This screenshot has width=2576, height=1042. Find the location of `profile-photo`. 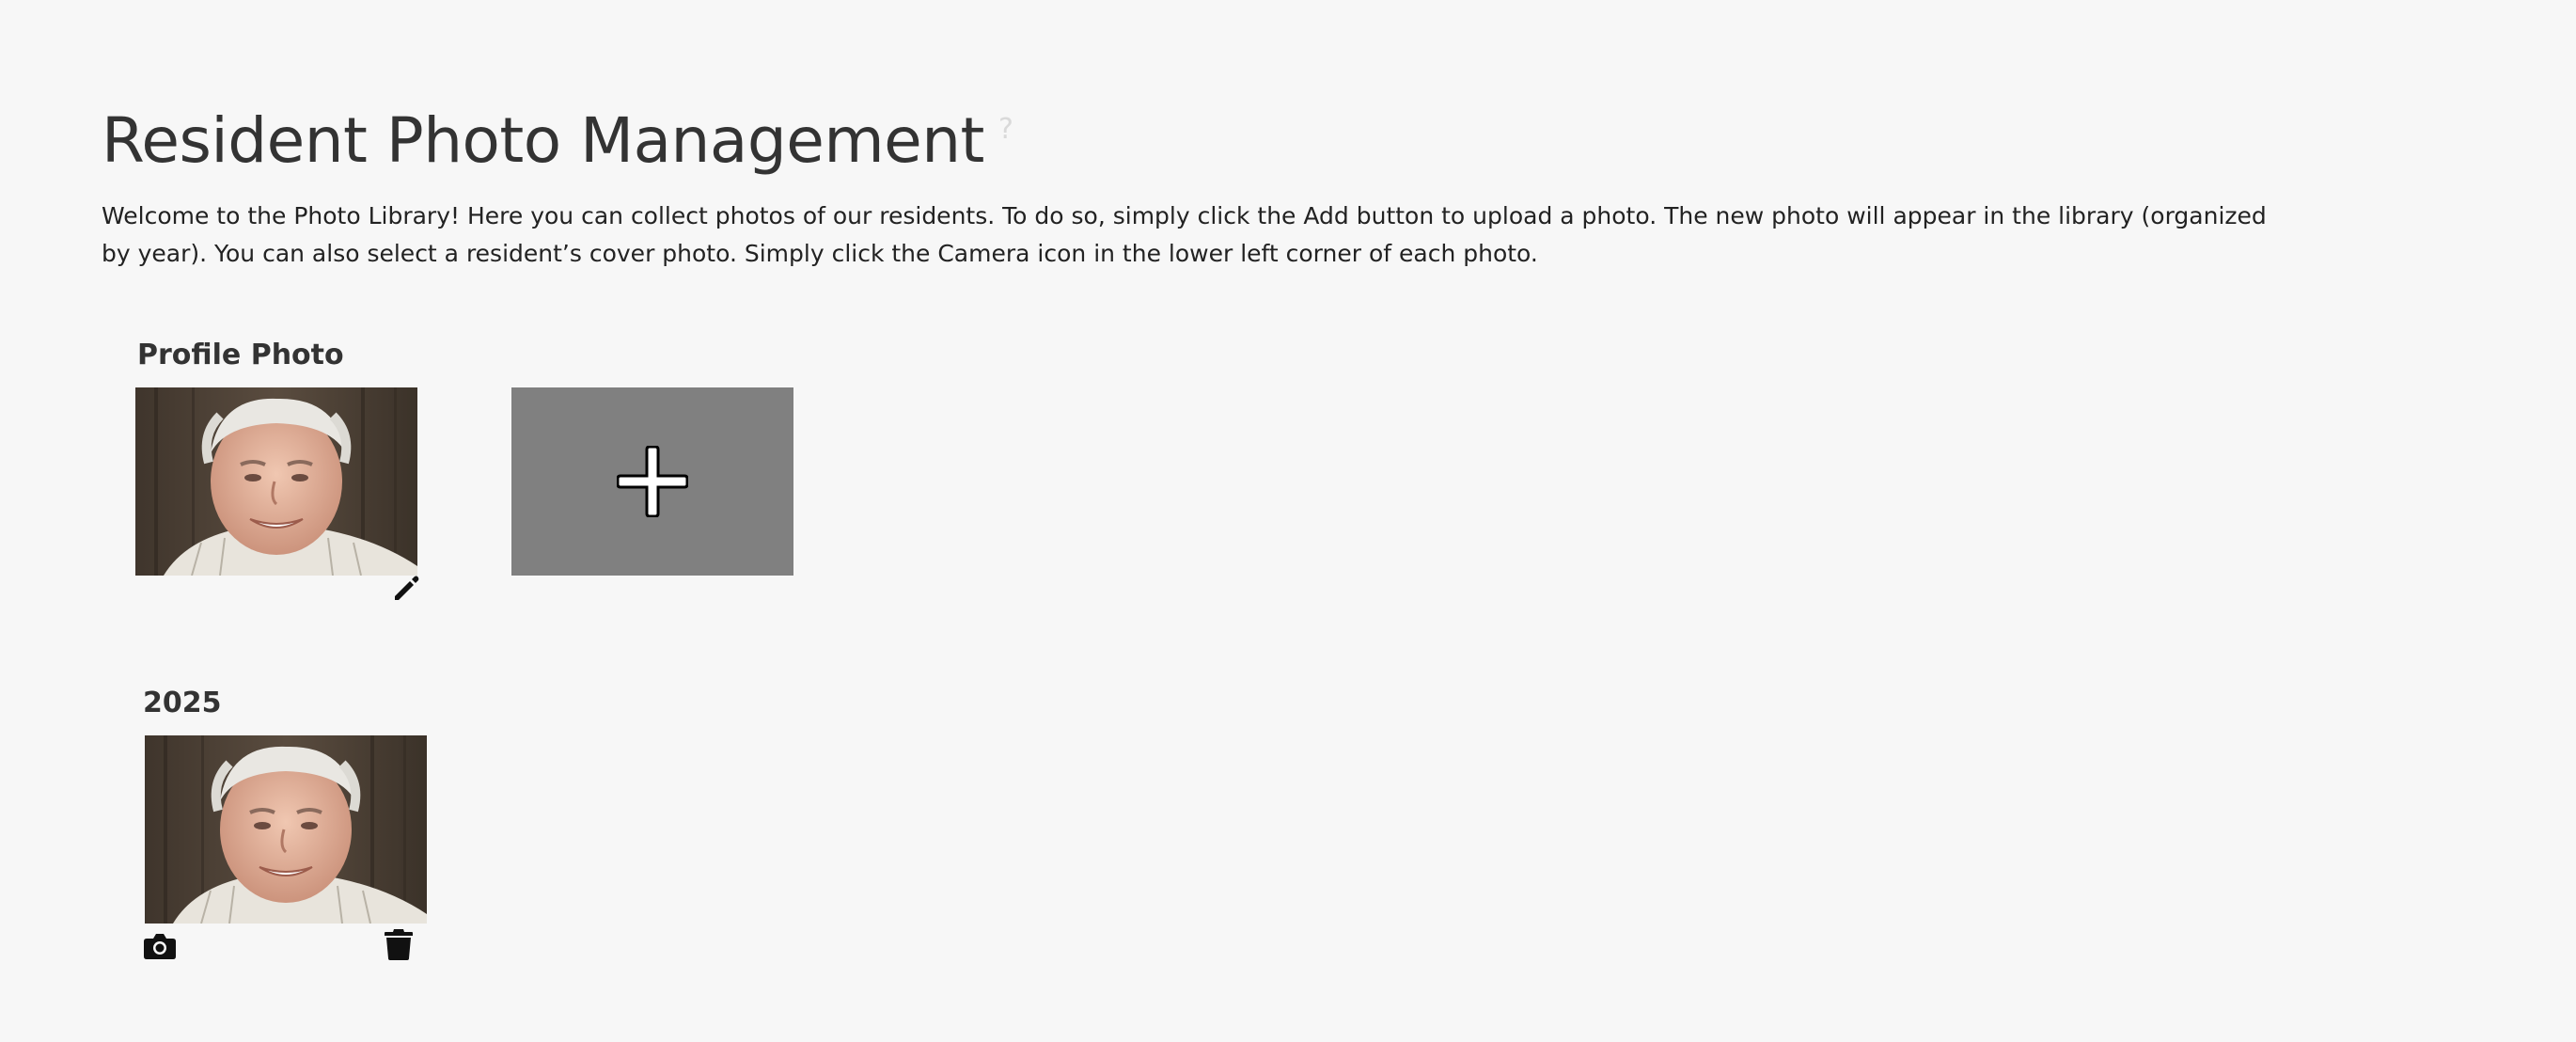

profile-photo is located at coordinates (276, 481).